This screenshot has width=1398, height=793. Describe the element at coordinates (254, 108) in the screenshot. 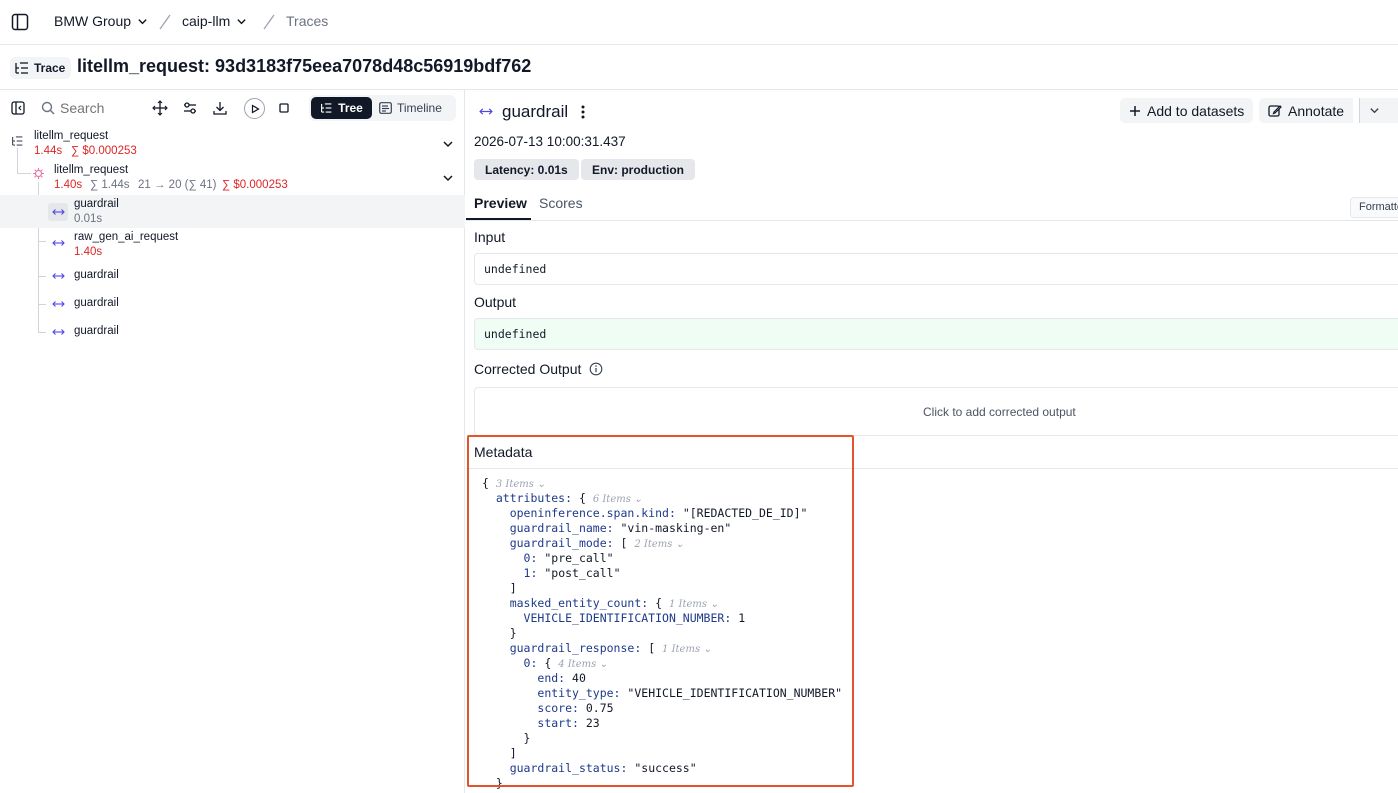

I see `play-icon` at that location.